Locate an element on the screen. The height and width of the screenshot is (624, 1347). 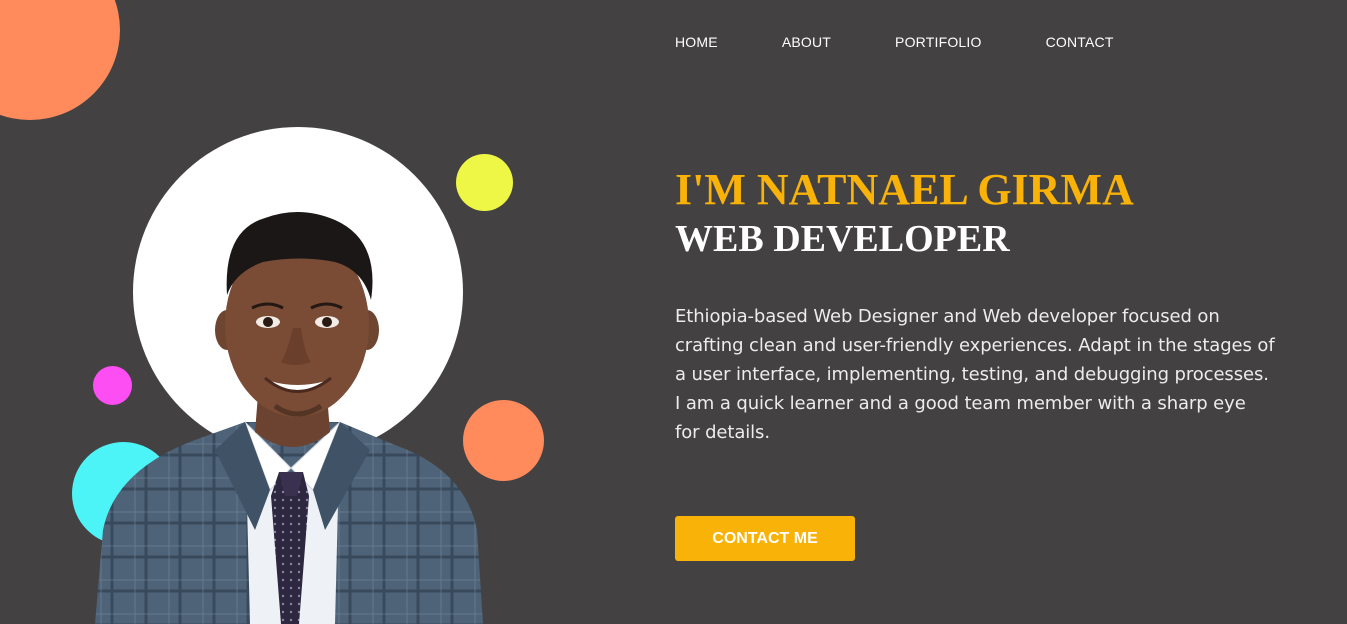
hero-name-heading: I'M NATNAEL GIRMA is located at coordinates (904, 189).